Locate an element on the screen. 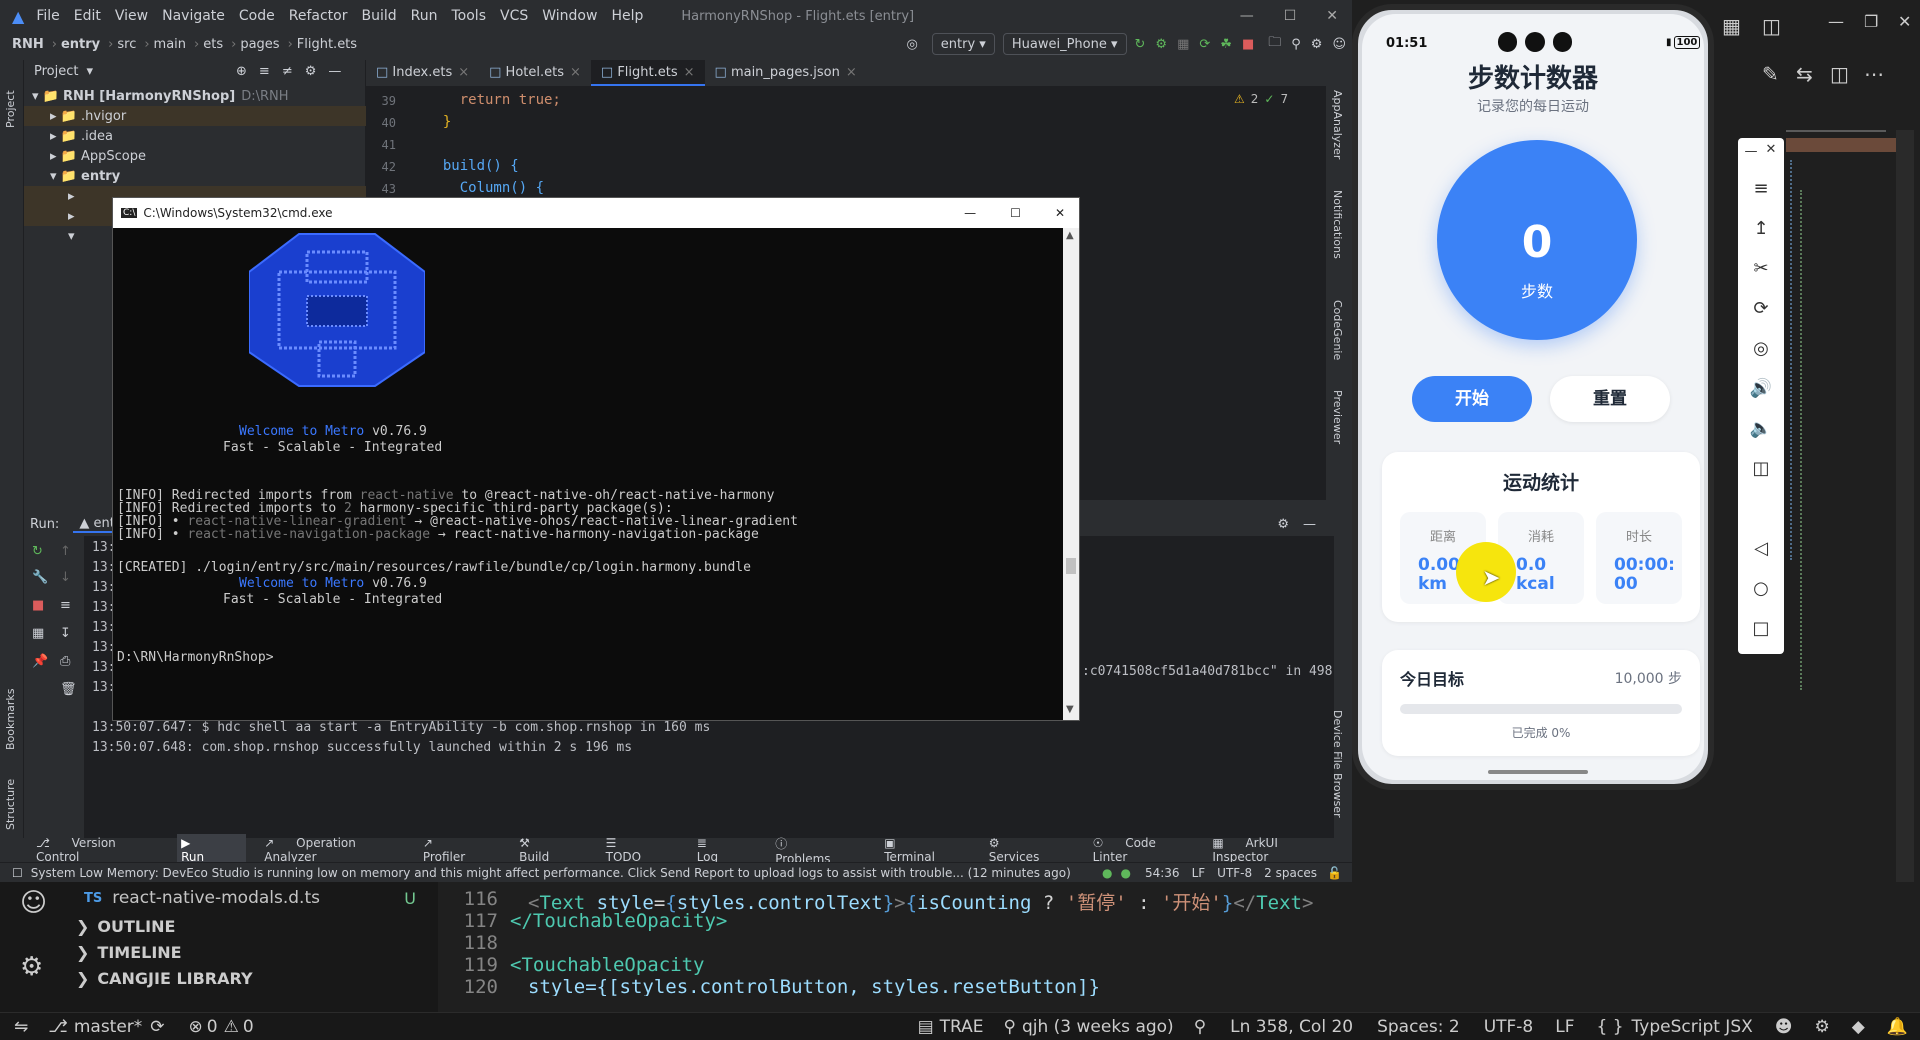  run-config-select: entry ▾ is located at coordinates (963, 44).